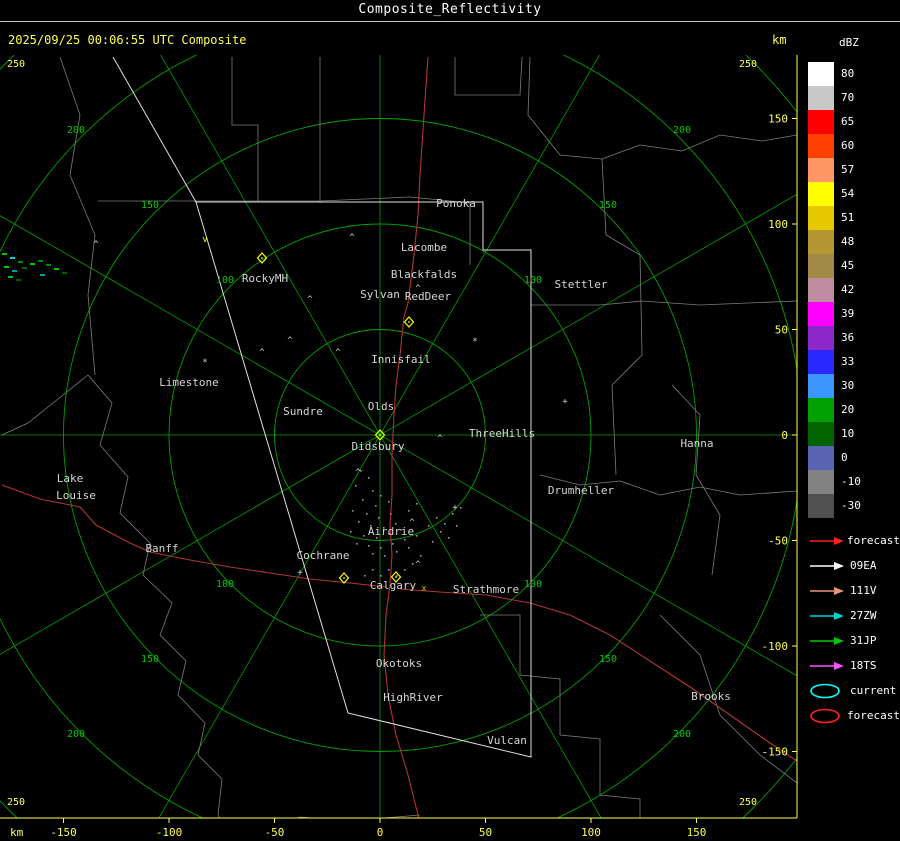 The width and height of the screenshot is (900, 841). Describe the element at coordinates (413, 697) in the screenshot. I see `city-label: HighRiver` at that location.